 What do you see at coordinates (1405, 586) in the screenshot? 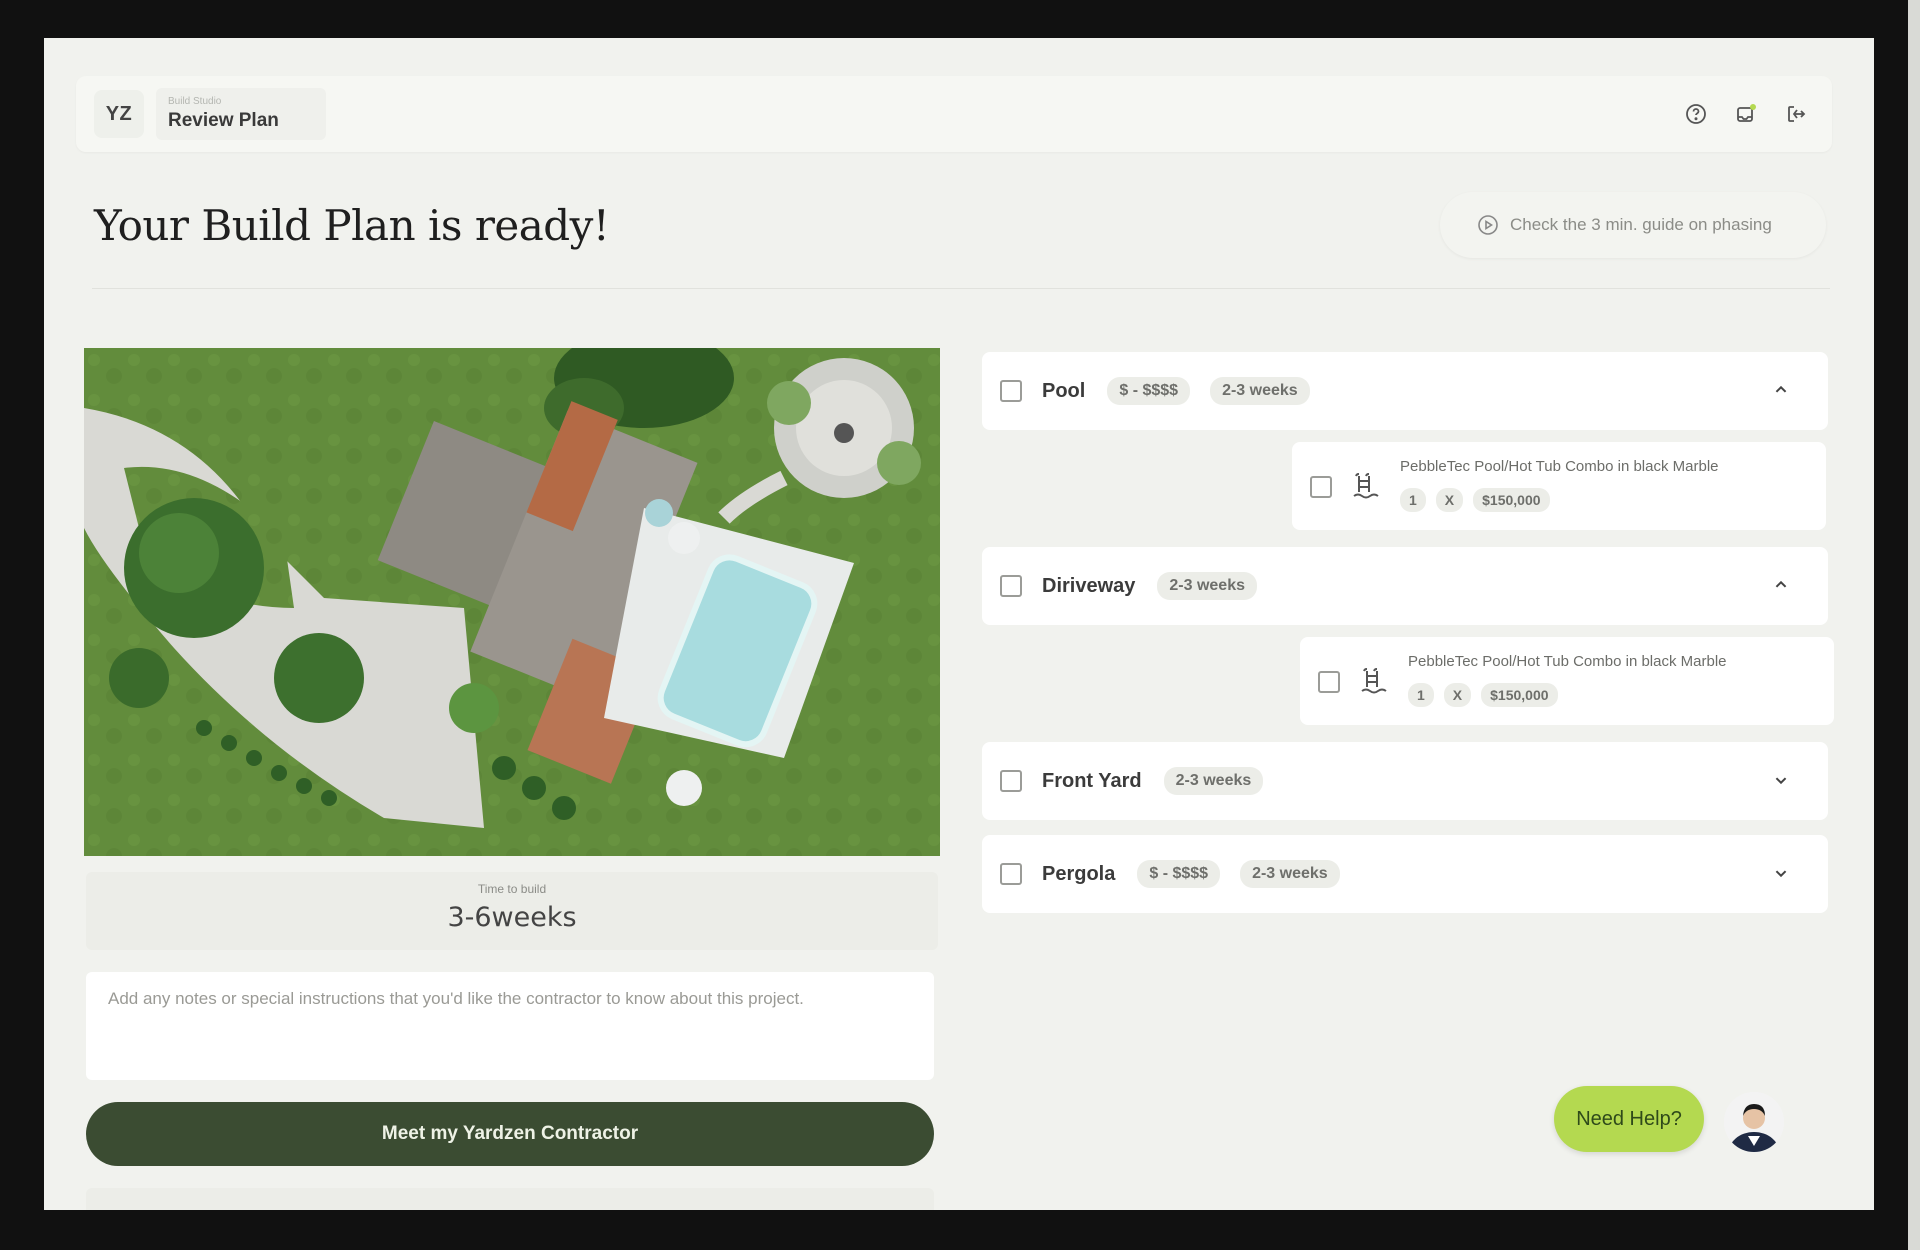
I see `plan-item-driveway: Diriveway 2-3 weeks` at bounding box center [1405, 586].